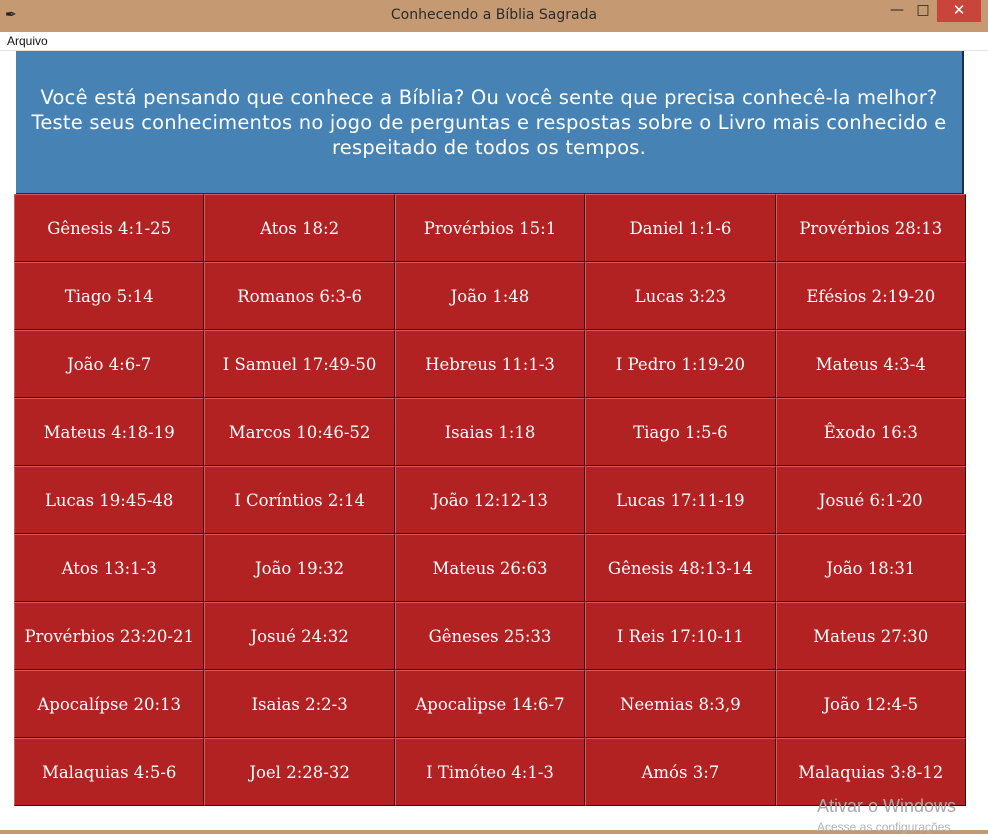 Image resolution: width=988 pixels, height=834 pixels. What do you see at coordinates (490, 228) in the screenshot?
I see `verse-button: Provérbios 15:1` at bounding box center [490, 228].